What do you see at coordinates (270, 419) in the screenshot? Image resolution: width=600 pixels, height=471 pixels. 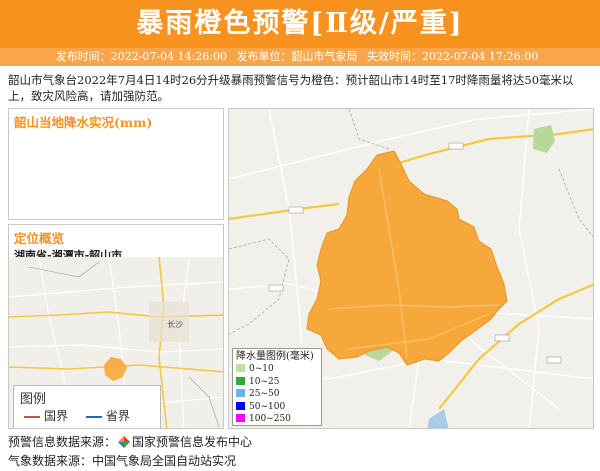 I see `rainfall-legend-label: 100~250` at bounding box center [270, 419].